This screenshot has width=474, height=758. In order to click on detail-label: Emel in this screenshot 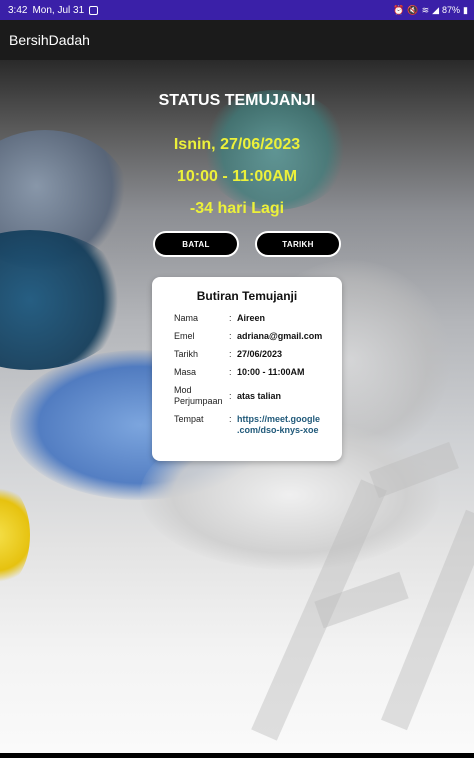, I will do `click(184, 336)`.